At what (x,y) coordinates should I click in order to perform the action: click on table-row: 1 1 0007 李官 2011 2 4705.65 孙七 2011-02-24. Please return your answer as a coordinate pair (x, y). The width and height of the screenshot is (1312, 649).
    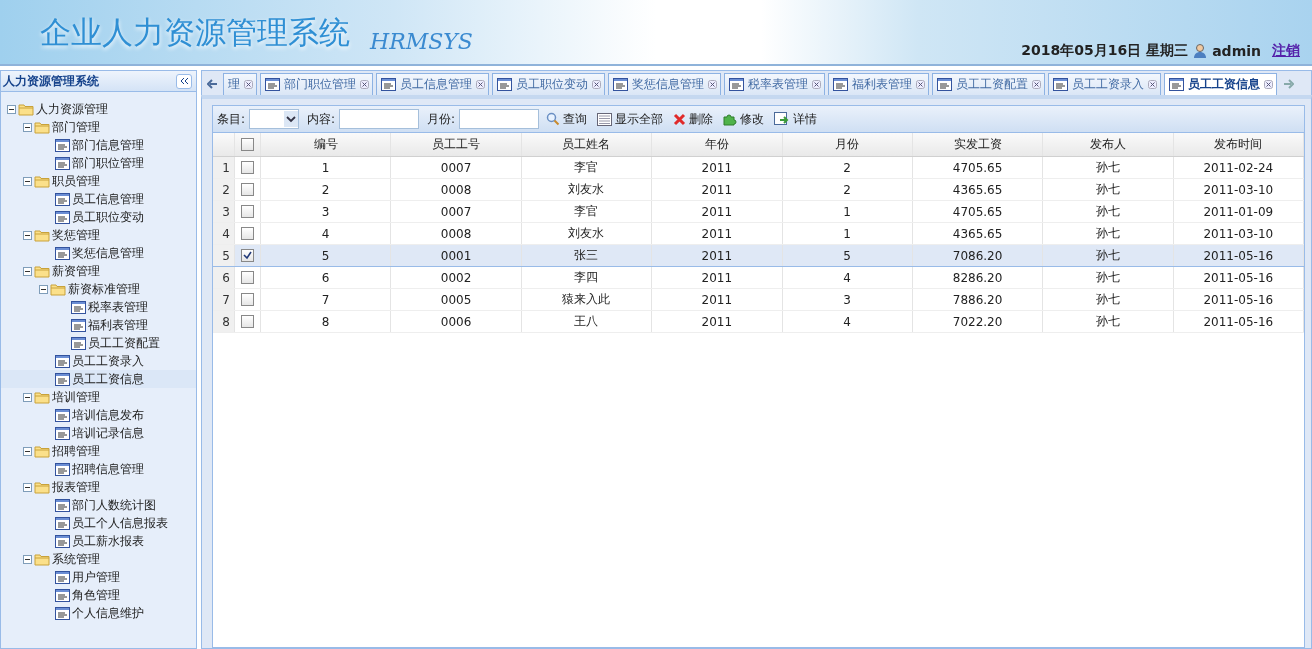
    Looking at the image, I should click on (758, 168).